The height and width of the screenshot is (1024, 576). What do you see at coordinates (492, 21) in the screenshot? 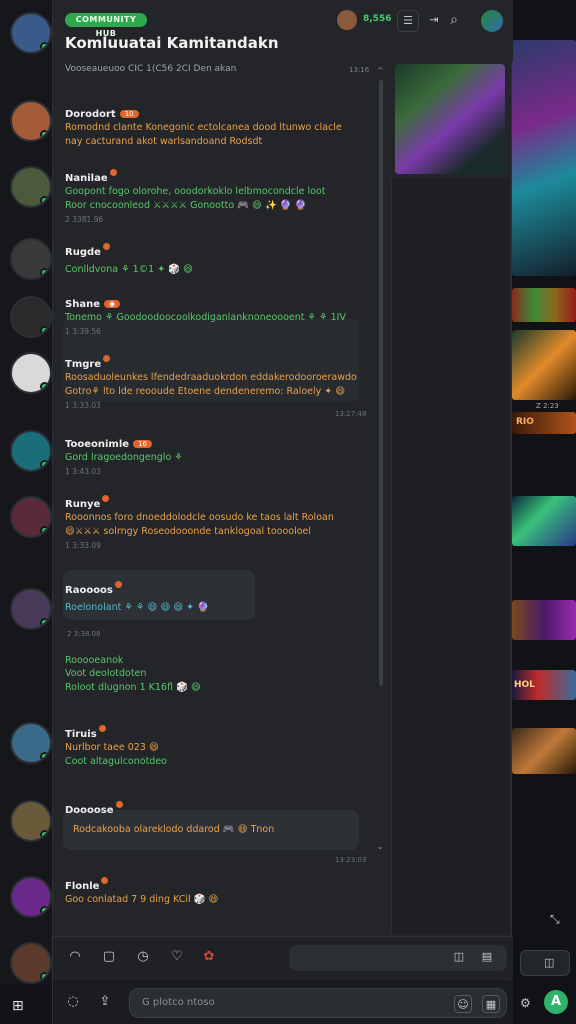
I see `globe-icon` at bounding box center [492, 21].